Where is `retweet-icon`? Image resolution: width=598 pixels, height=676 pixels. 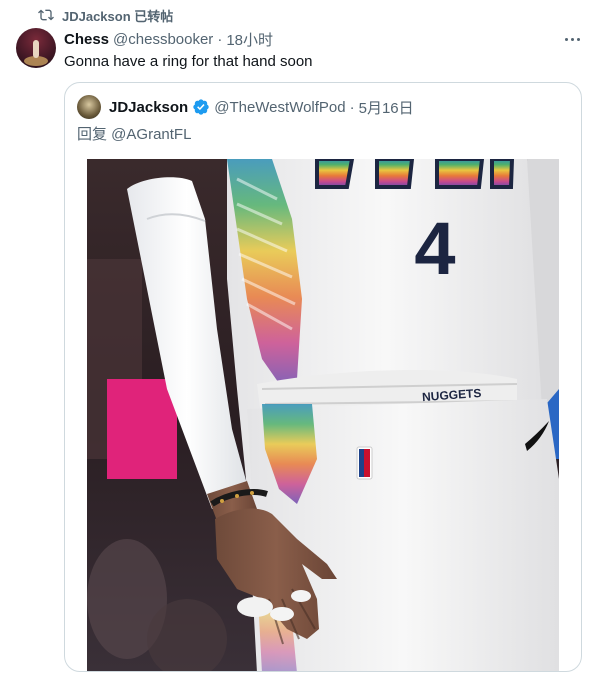
retweet-icon is located at coordinates (46, 15).